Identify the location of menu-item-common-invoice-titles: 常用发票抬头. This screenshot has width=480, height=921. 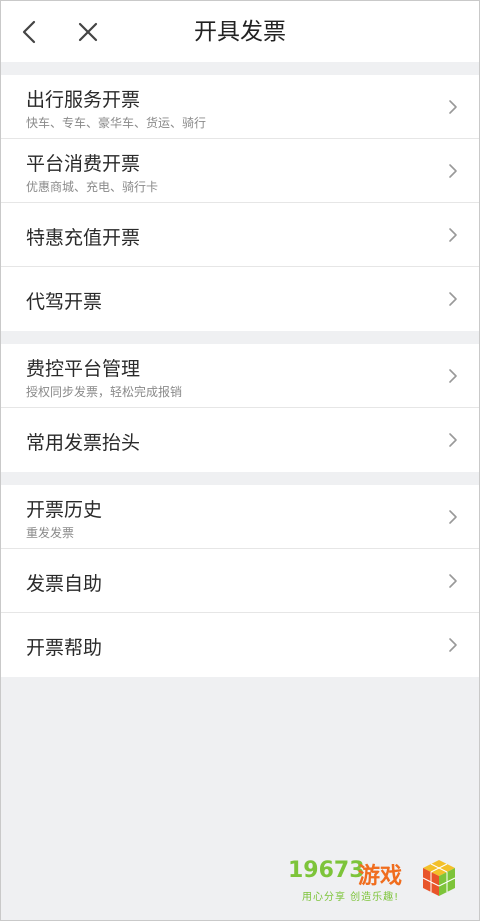
(240, 440).